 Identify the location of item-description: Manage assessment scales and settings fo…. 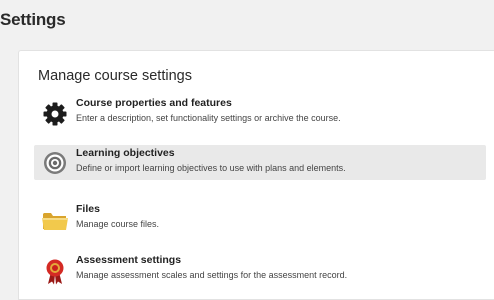
(212, 275).